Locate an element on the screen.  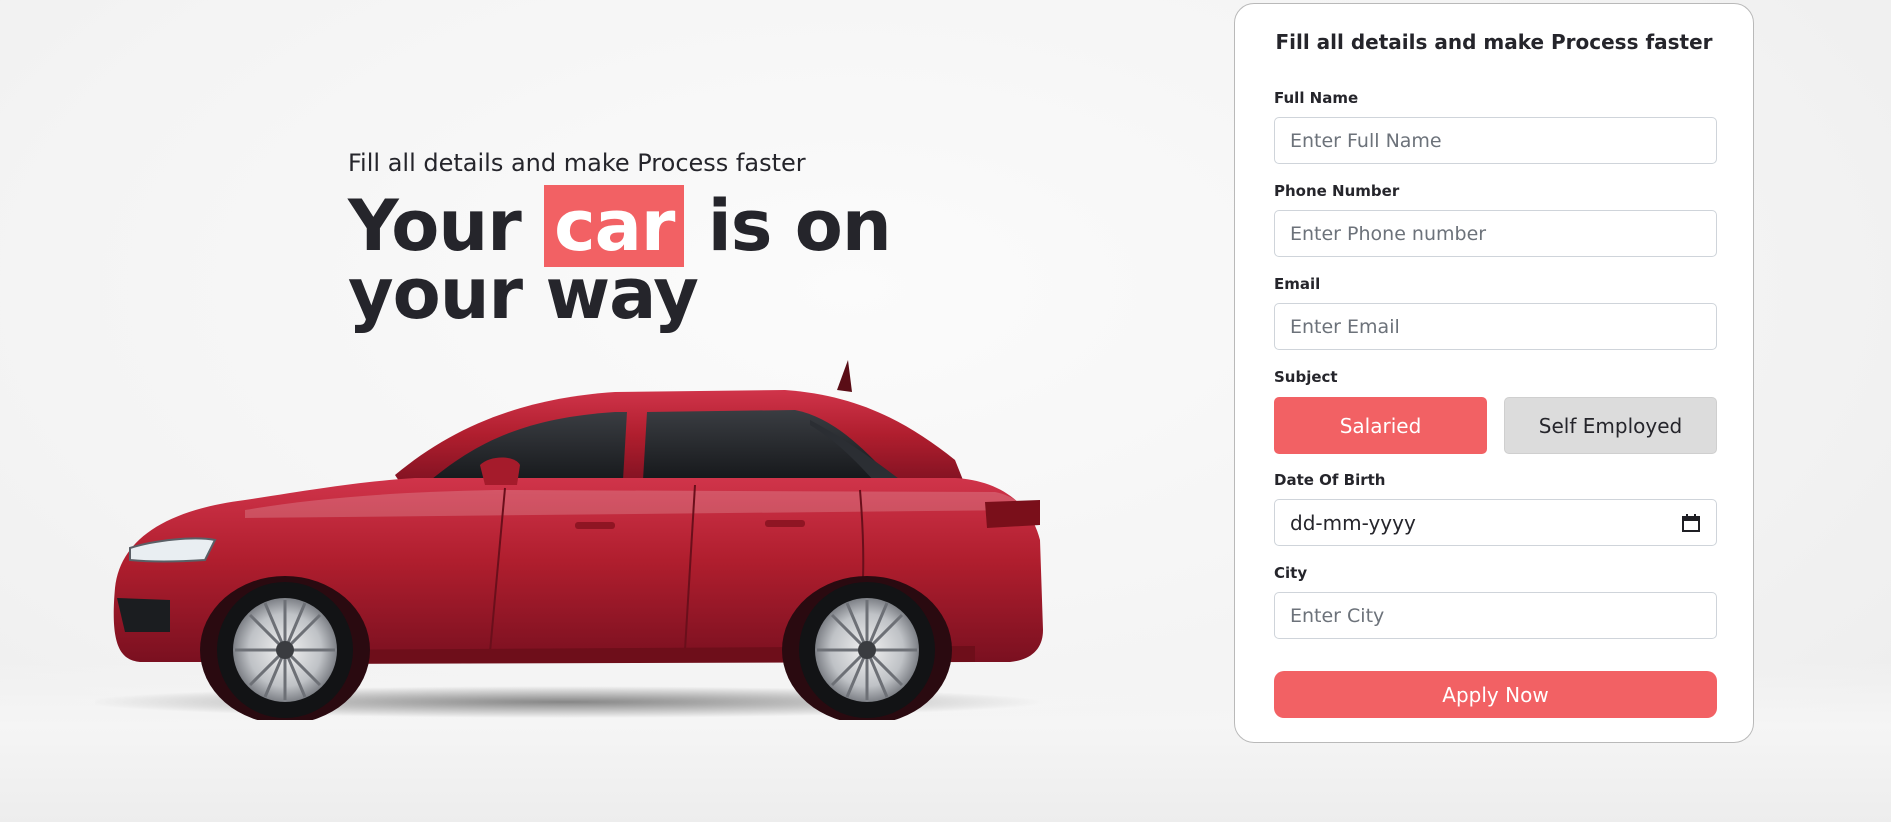
hero-title: Your car is on your way is located at coordinates (658, 257).